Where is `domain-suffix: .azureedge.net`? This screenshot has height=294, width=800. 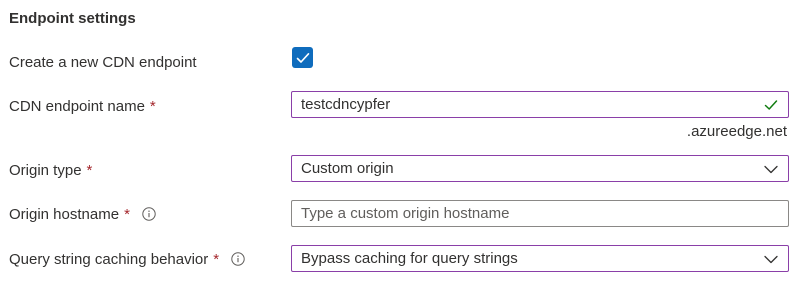 domain-suffix: .azureedge.net is located at coordinates (736, 131).